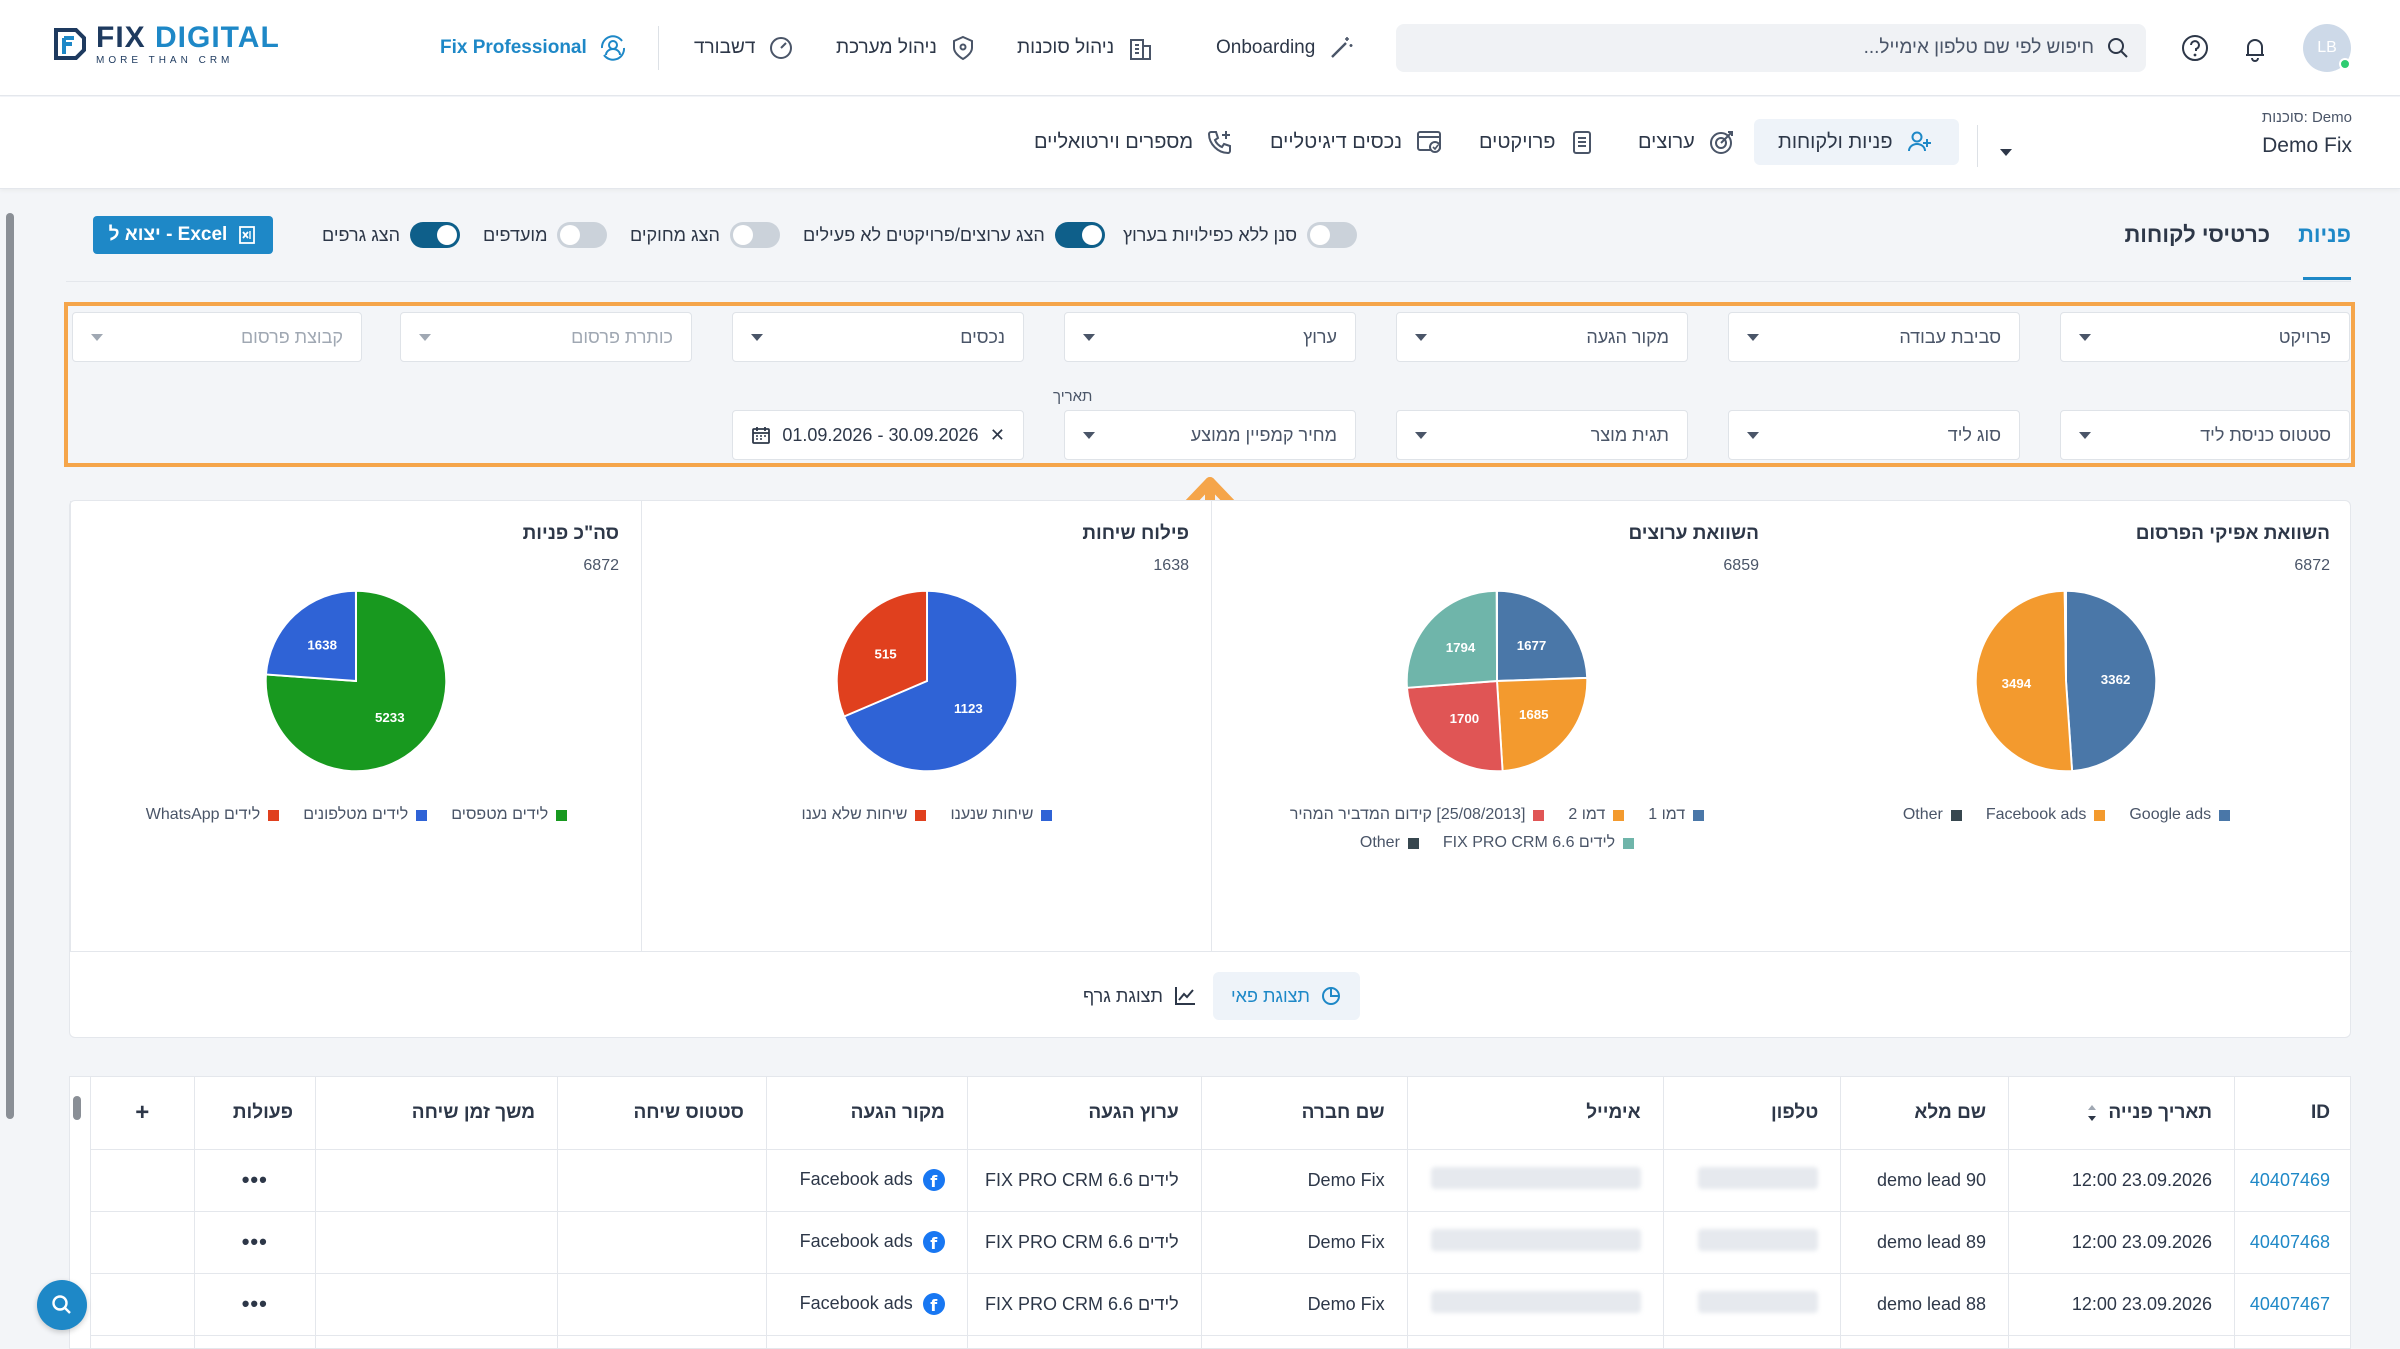 The image size is (2400, 1349). Describe the element at coordinates (1751, 1113) in the screenshot. I see `column-header-phone: טלפון` at that location.